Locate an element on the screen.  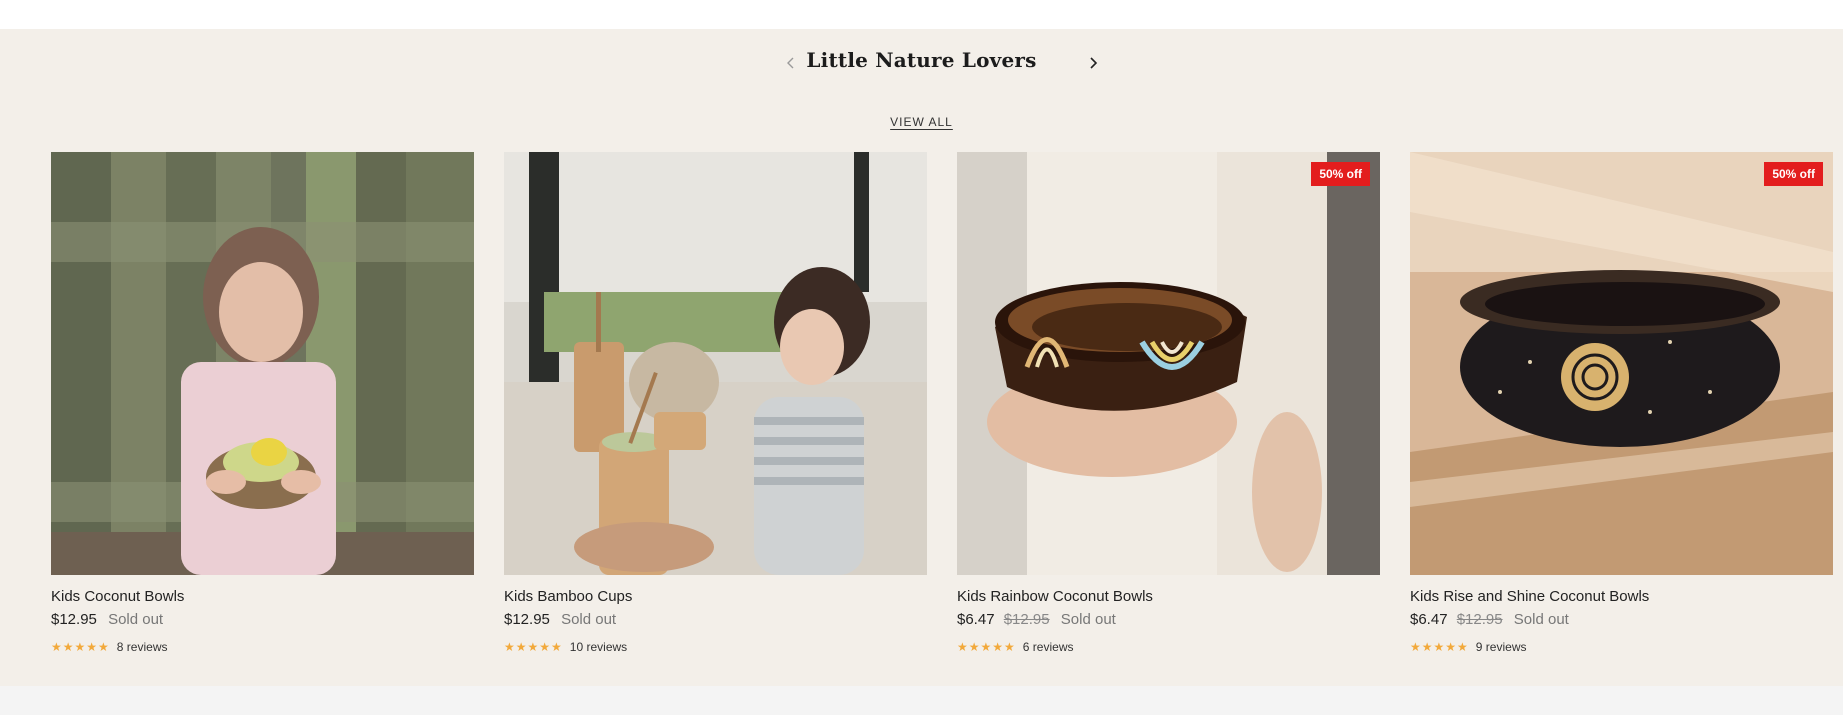
reviews-row: ★★★★★ 8 reviews is located at coordinates (262, 647).